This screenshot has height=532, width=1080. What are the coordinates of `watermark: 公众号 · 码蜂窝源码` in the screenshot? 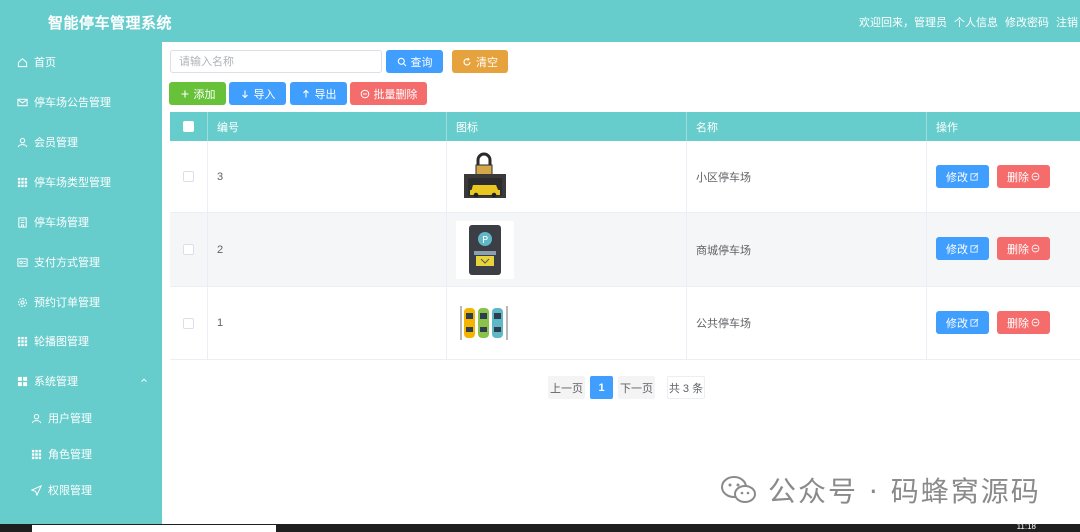 It's located at (880, 490).